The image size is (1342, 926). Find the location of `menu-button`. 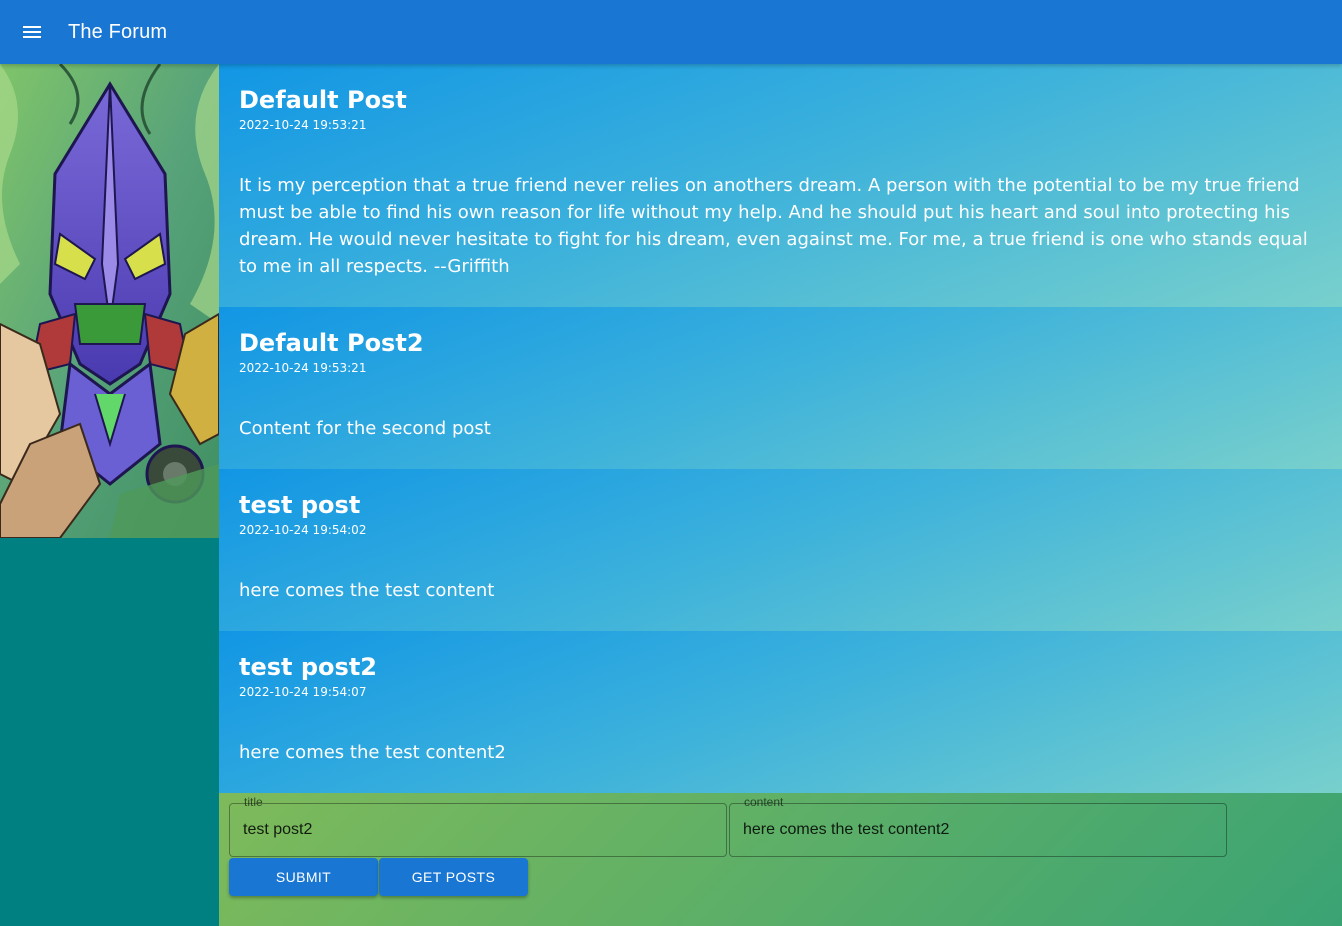

menu-button is located at coordinates (32, 32).